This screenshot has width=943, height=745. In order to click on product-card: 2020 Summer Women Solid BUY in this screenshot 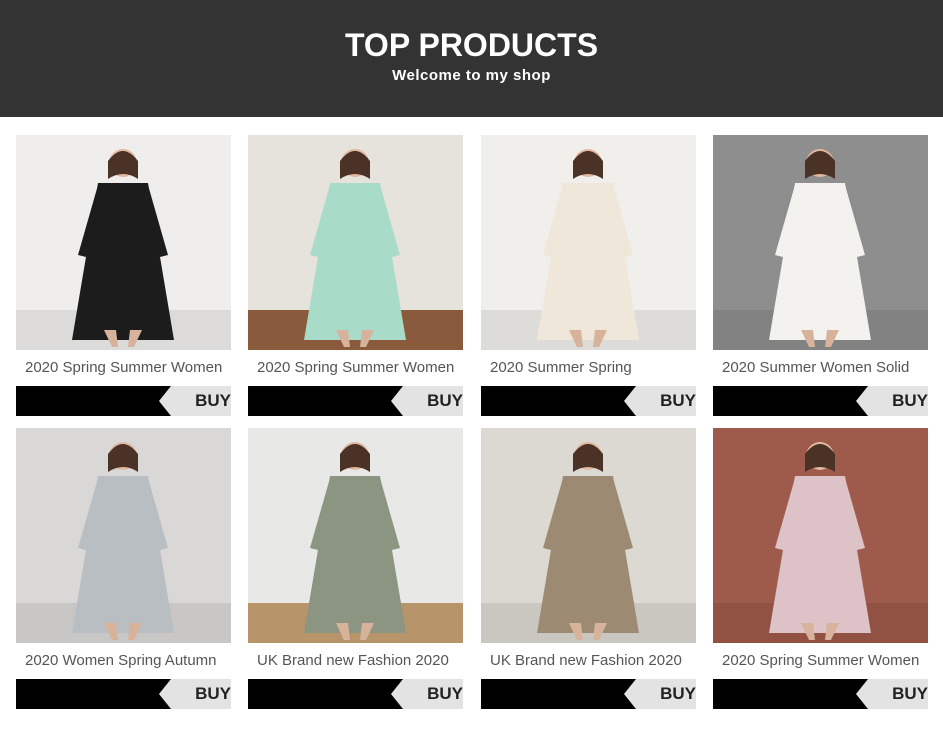, I will do `click(820, 275)`.